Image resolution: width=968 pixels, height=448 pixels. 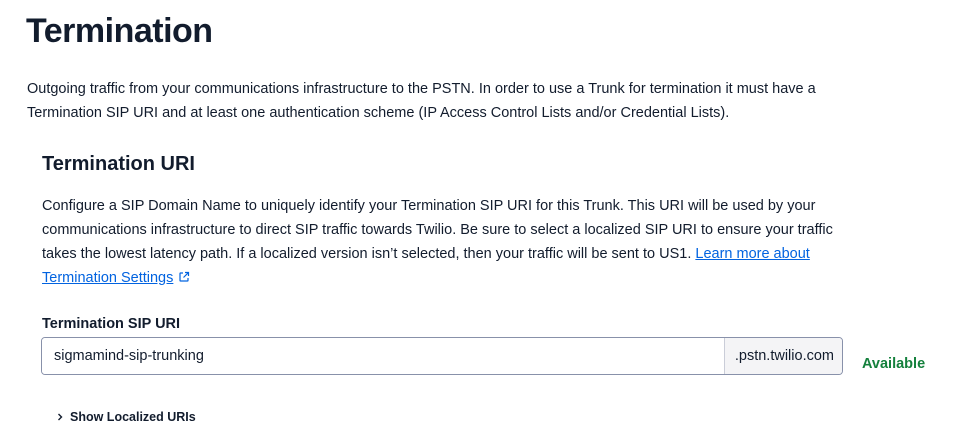 I want to click on termination-sip-uri-group: .pstn.twilio.com, so click(x=442, y=356).